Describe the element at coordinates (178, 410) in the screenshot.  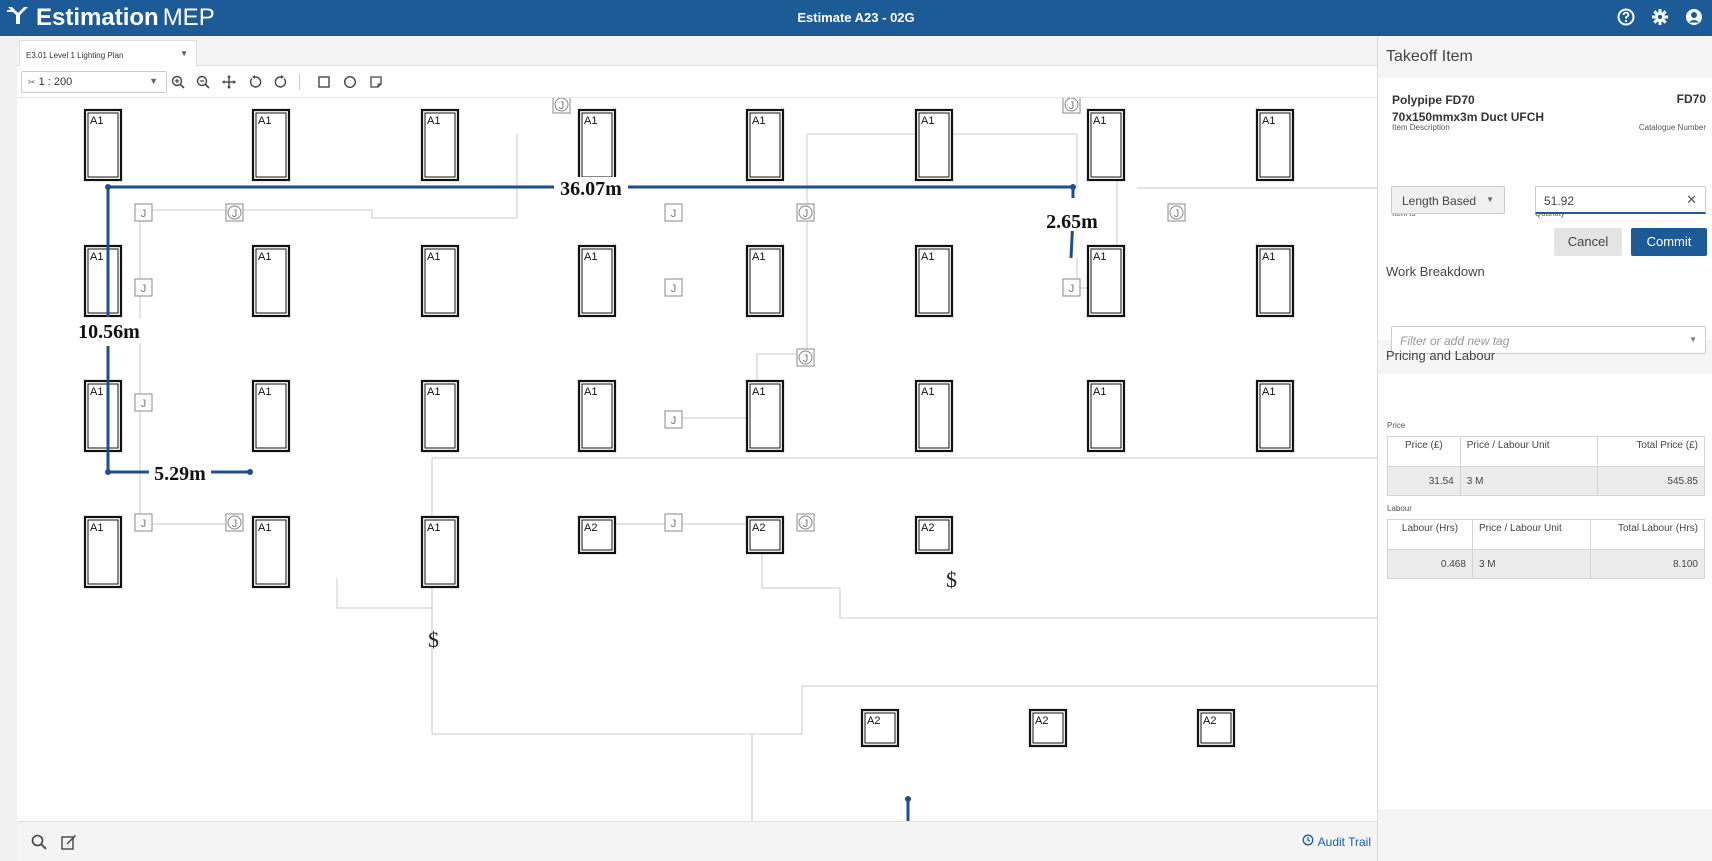
I see `run-left-lower` at that location.